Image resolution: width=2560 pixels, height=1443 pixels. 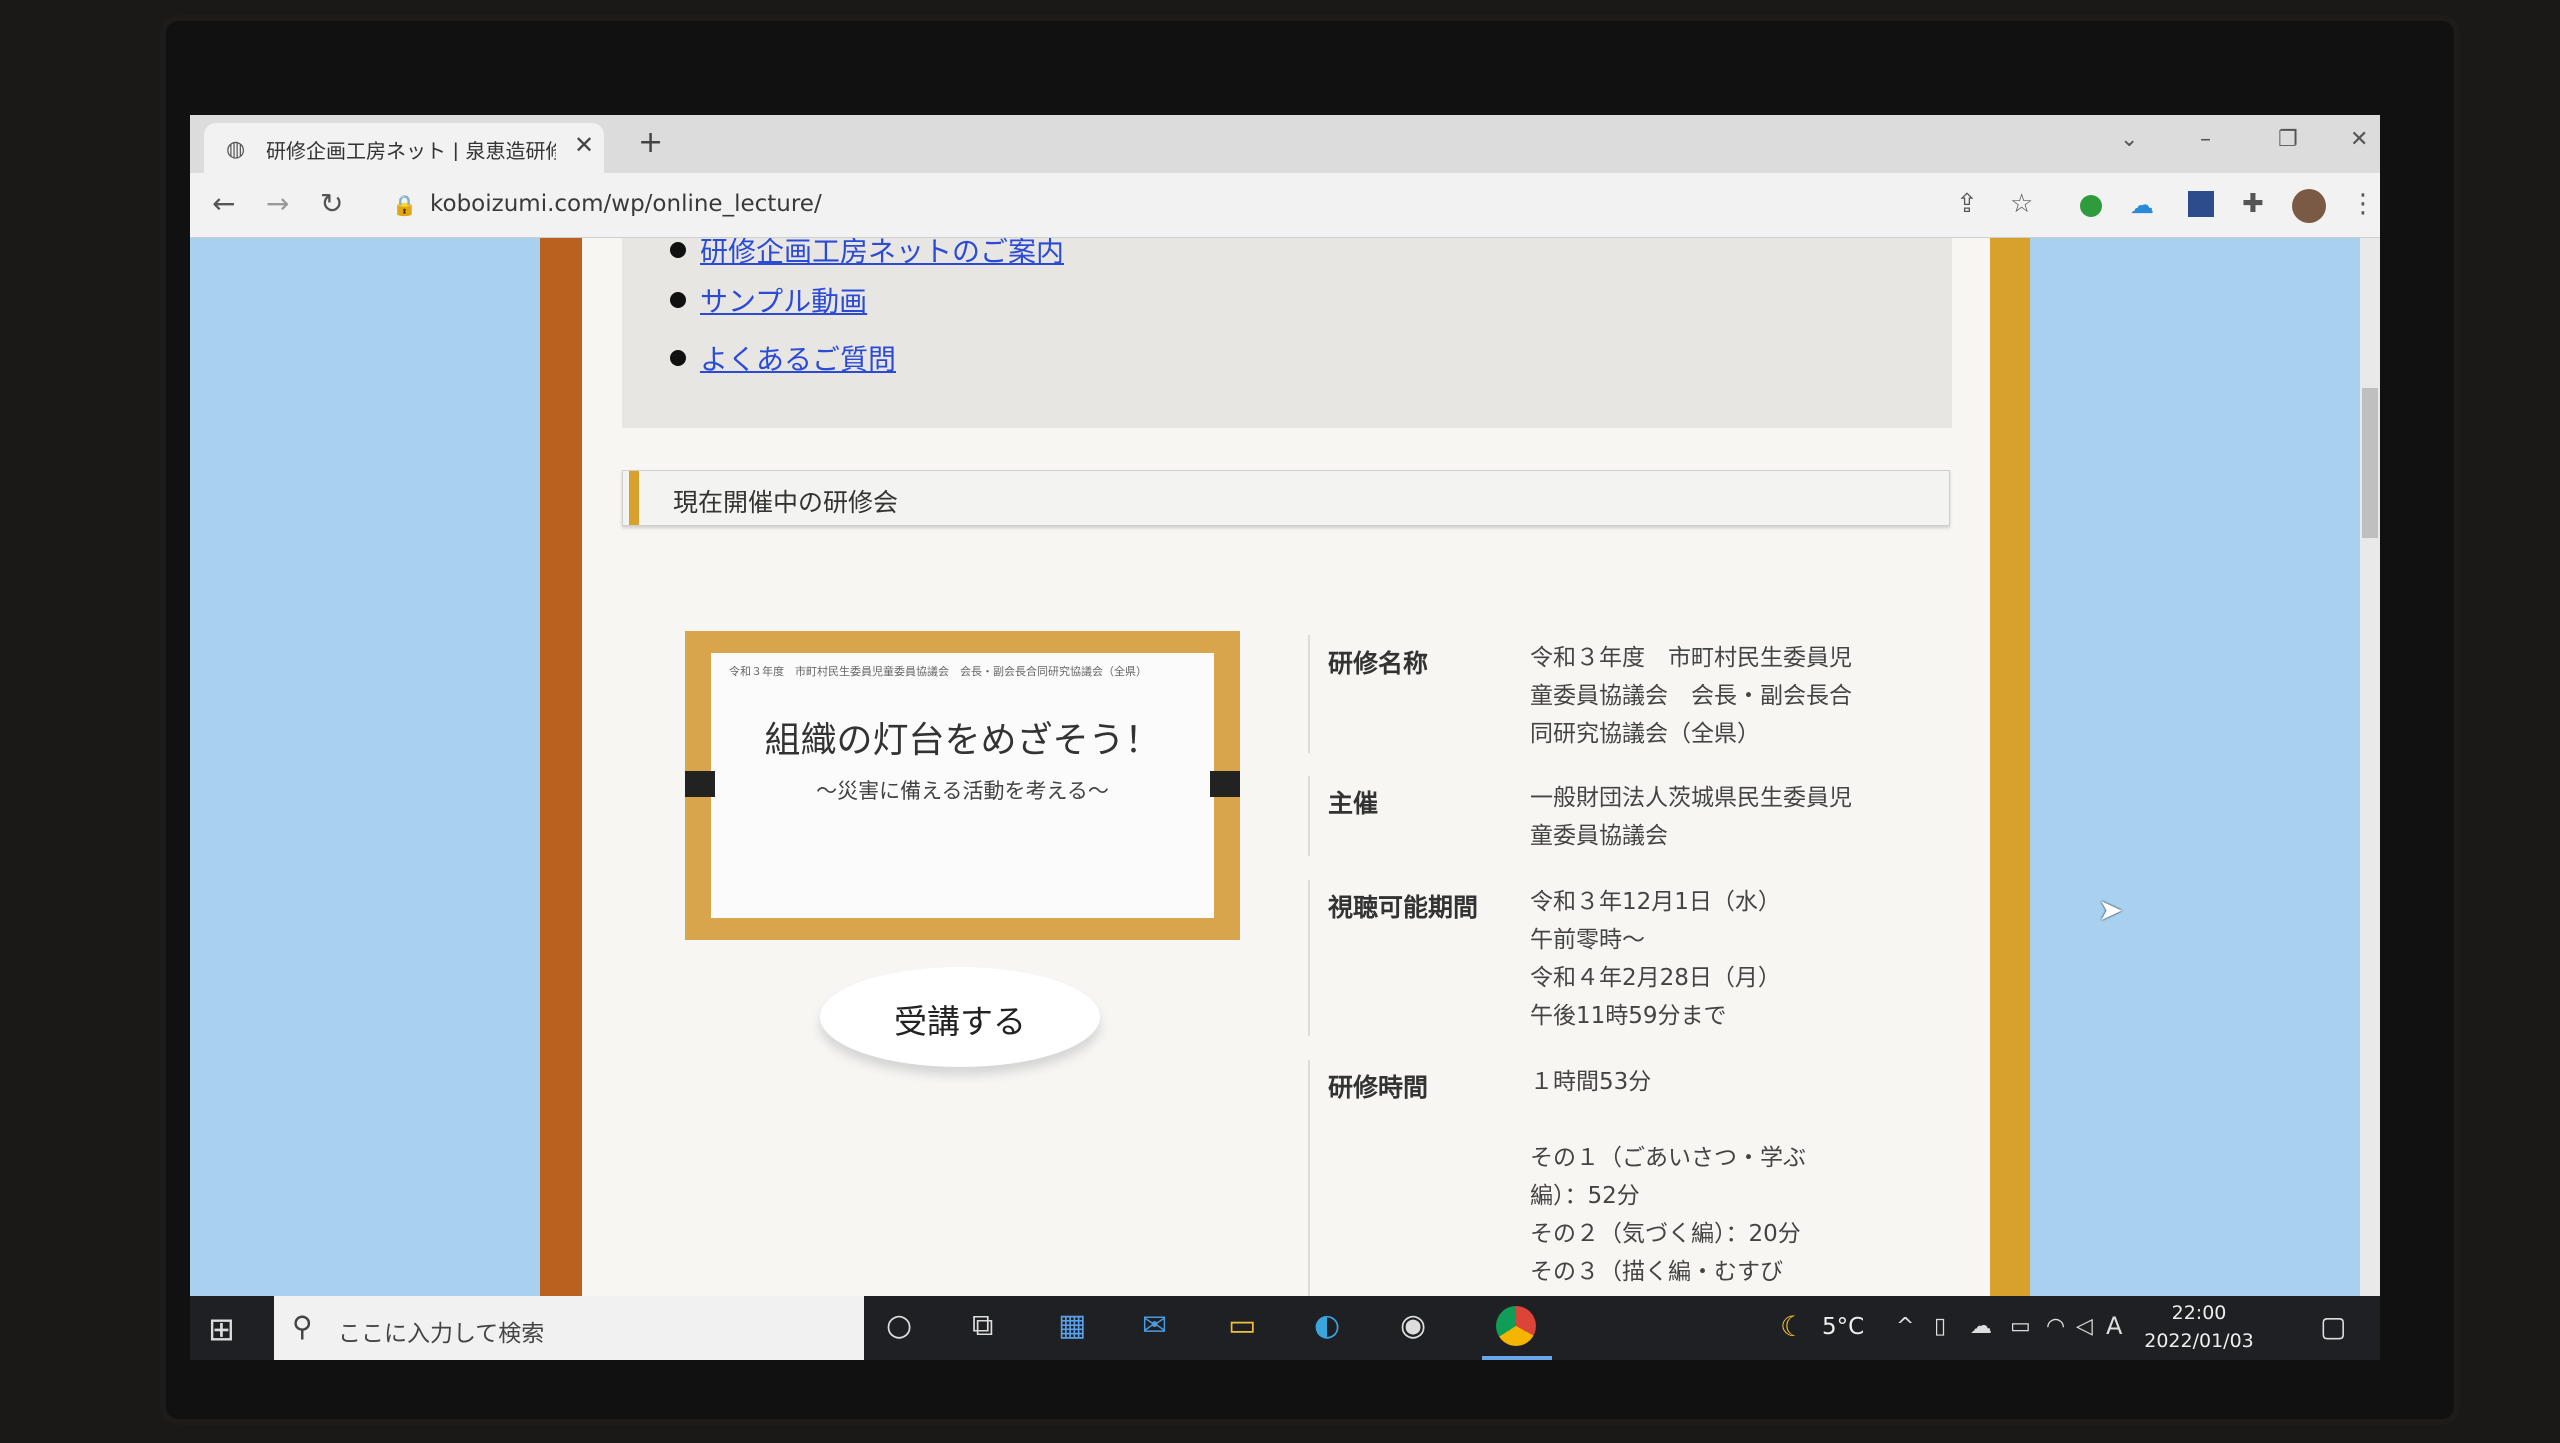 What do you see at coordinates (1516, 1326) in the screenshot?
I see `chrome-icon` at bounding box center [1516, 1326].